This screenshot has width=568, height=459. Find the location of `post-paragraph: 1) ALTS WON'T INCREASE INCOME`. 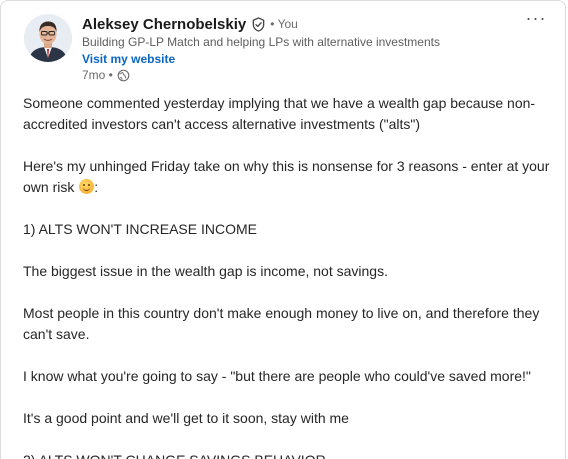

post-paragraph: 1) ALTS WON'T INCREASE INCOME is located at coordinates (140, 229).